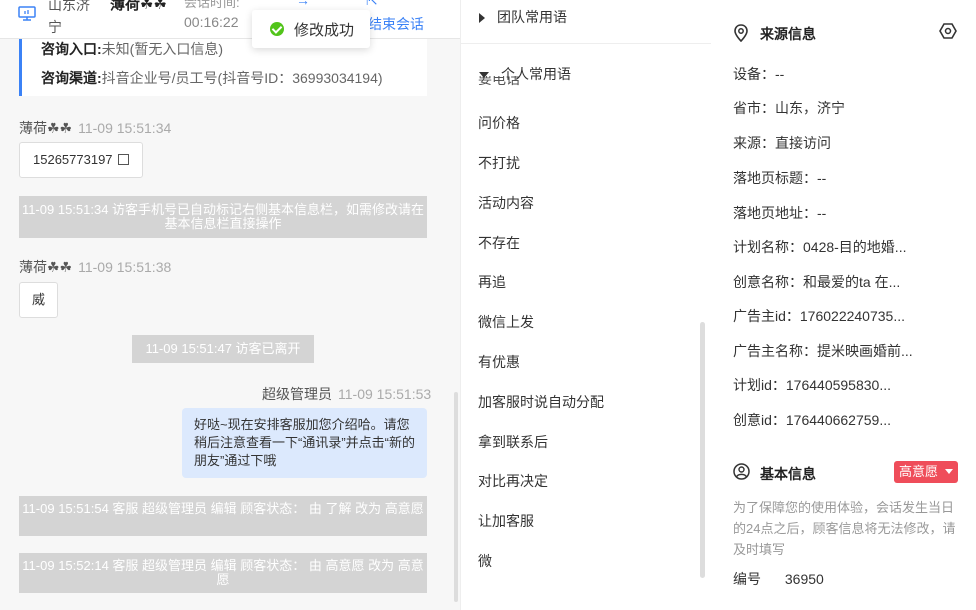 The width and height of the screenshot is (976, 610). What do you see at coordinates (138, 6) in the screenshot?
I see `visitor-name: 薄荷☘☘` at bounding box center [138, 6].